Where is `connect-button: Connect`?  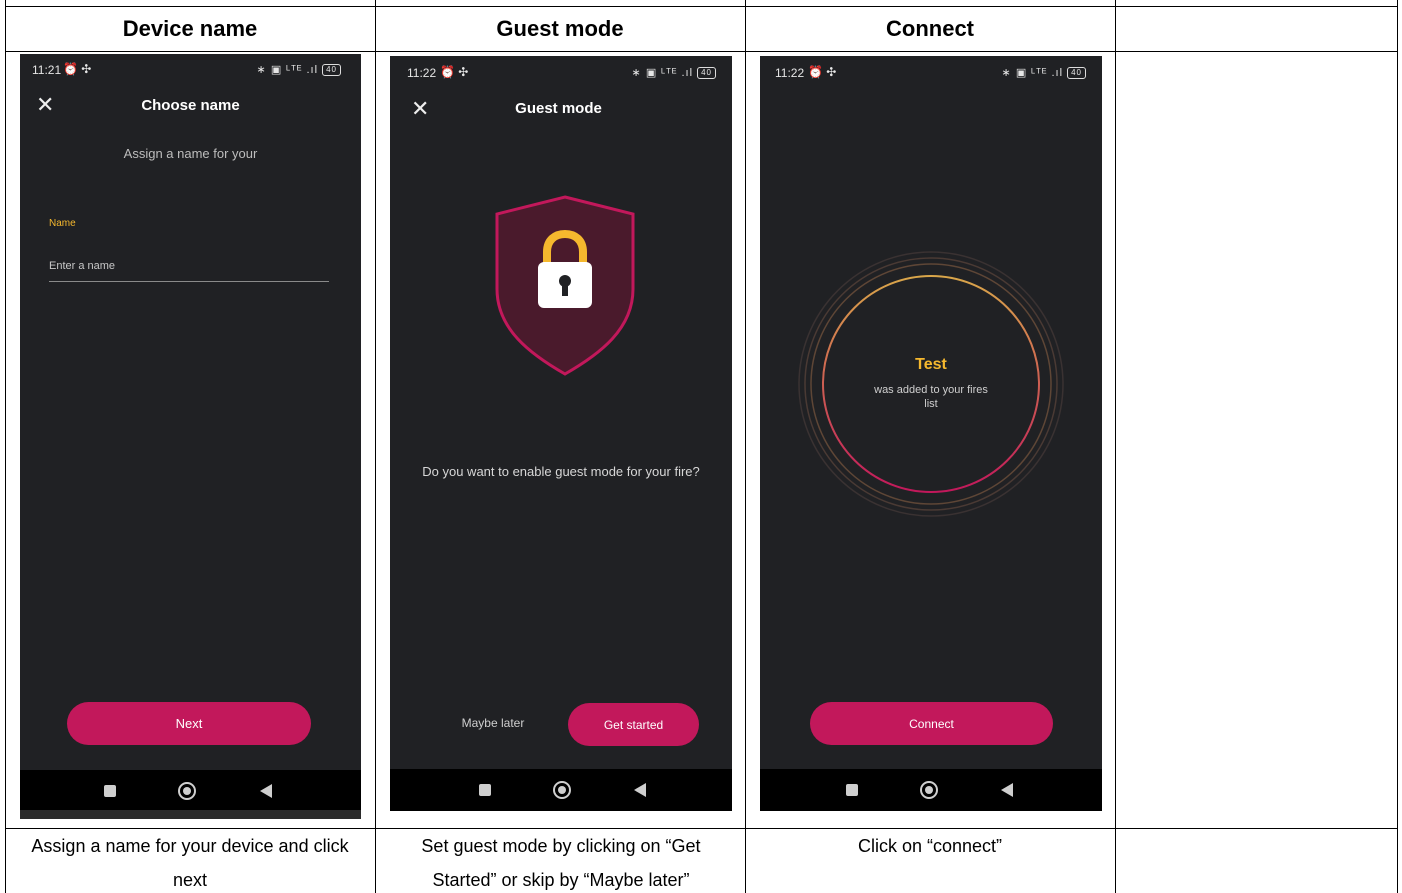 connect-button: Connect is located at coordinates (931, 723).